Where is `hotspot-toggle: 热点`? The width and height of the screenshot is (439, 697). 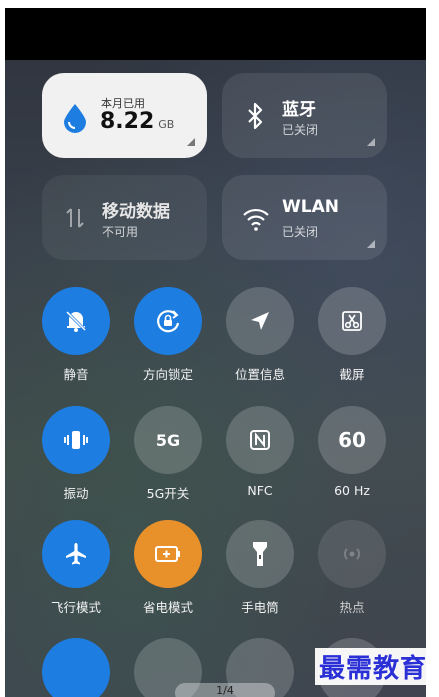 hotspot-toggle: 热点 is located at coordinates (352, 568).